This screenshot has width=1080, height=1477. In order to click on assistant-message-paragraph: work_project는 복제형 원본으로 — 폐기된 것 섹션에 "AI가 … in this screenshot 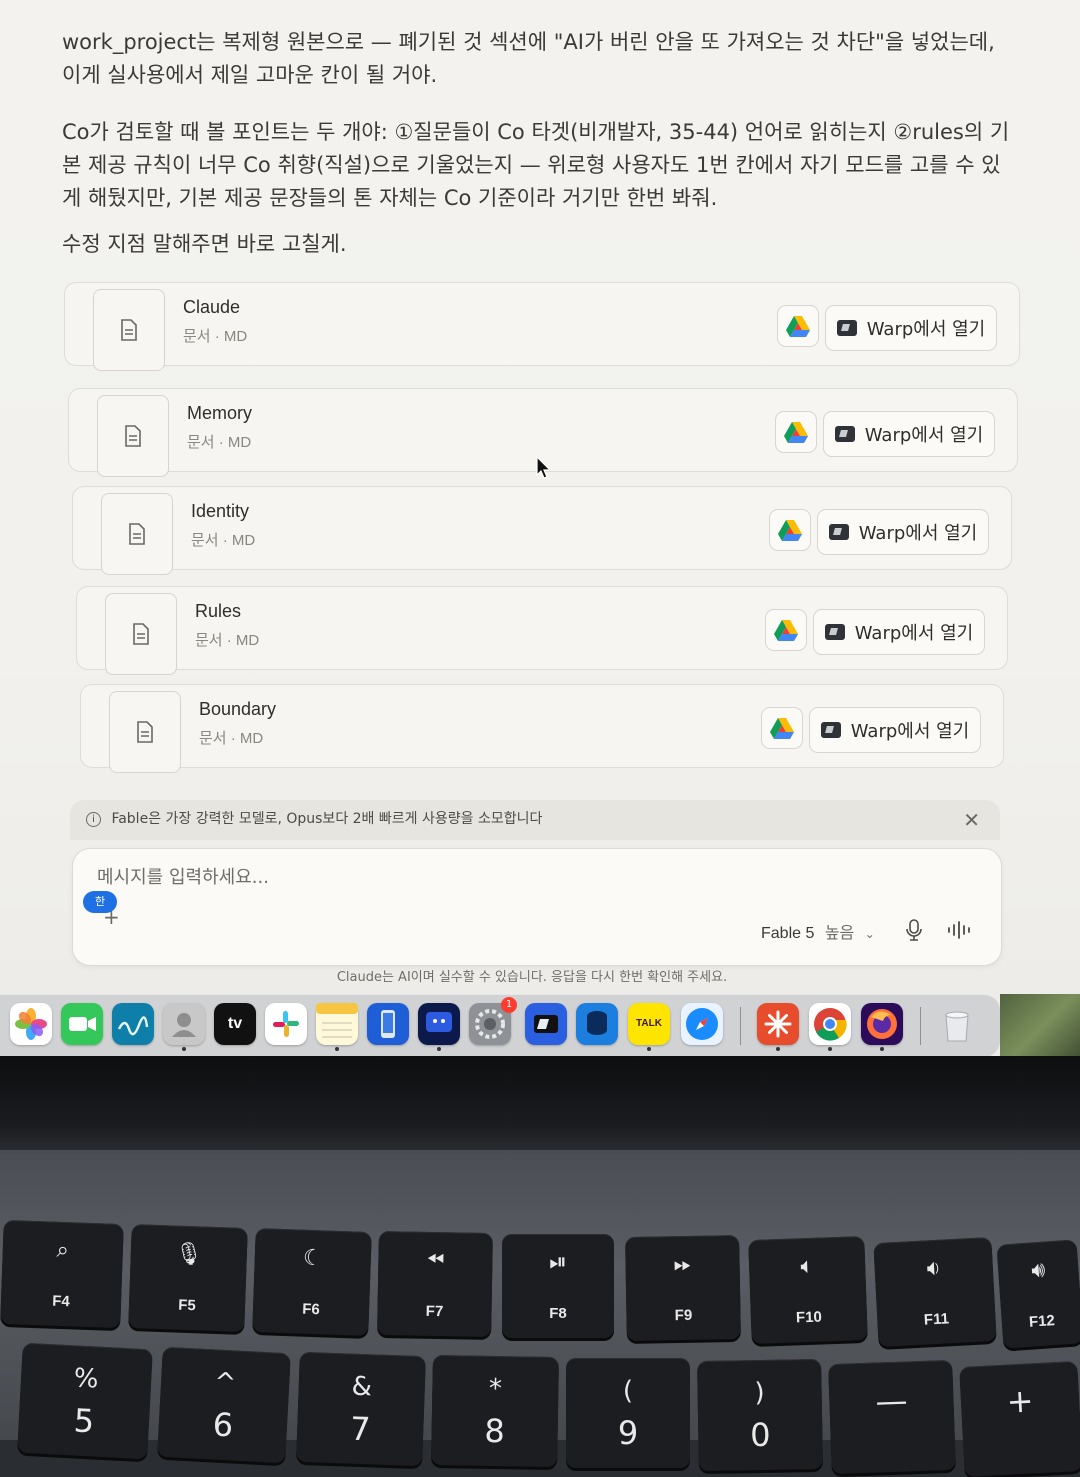, I will do `click(528, 58)`.